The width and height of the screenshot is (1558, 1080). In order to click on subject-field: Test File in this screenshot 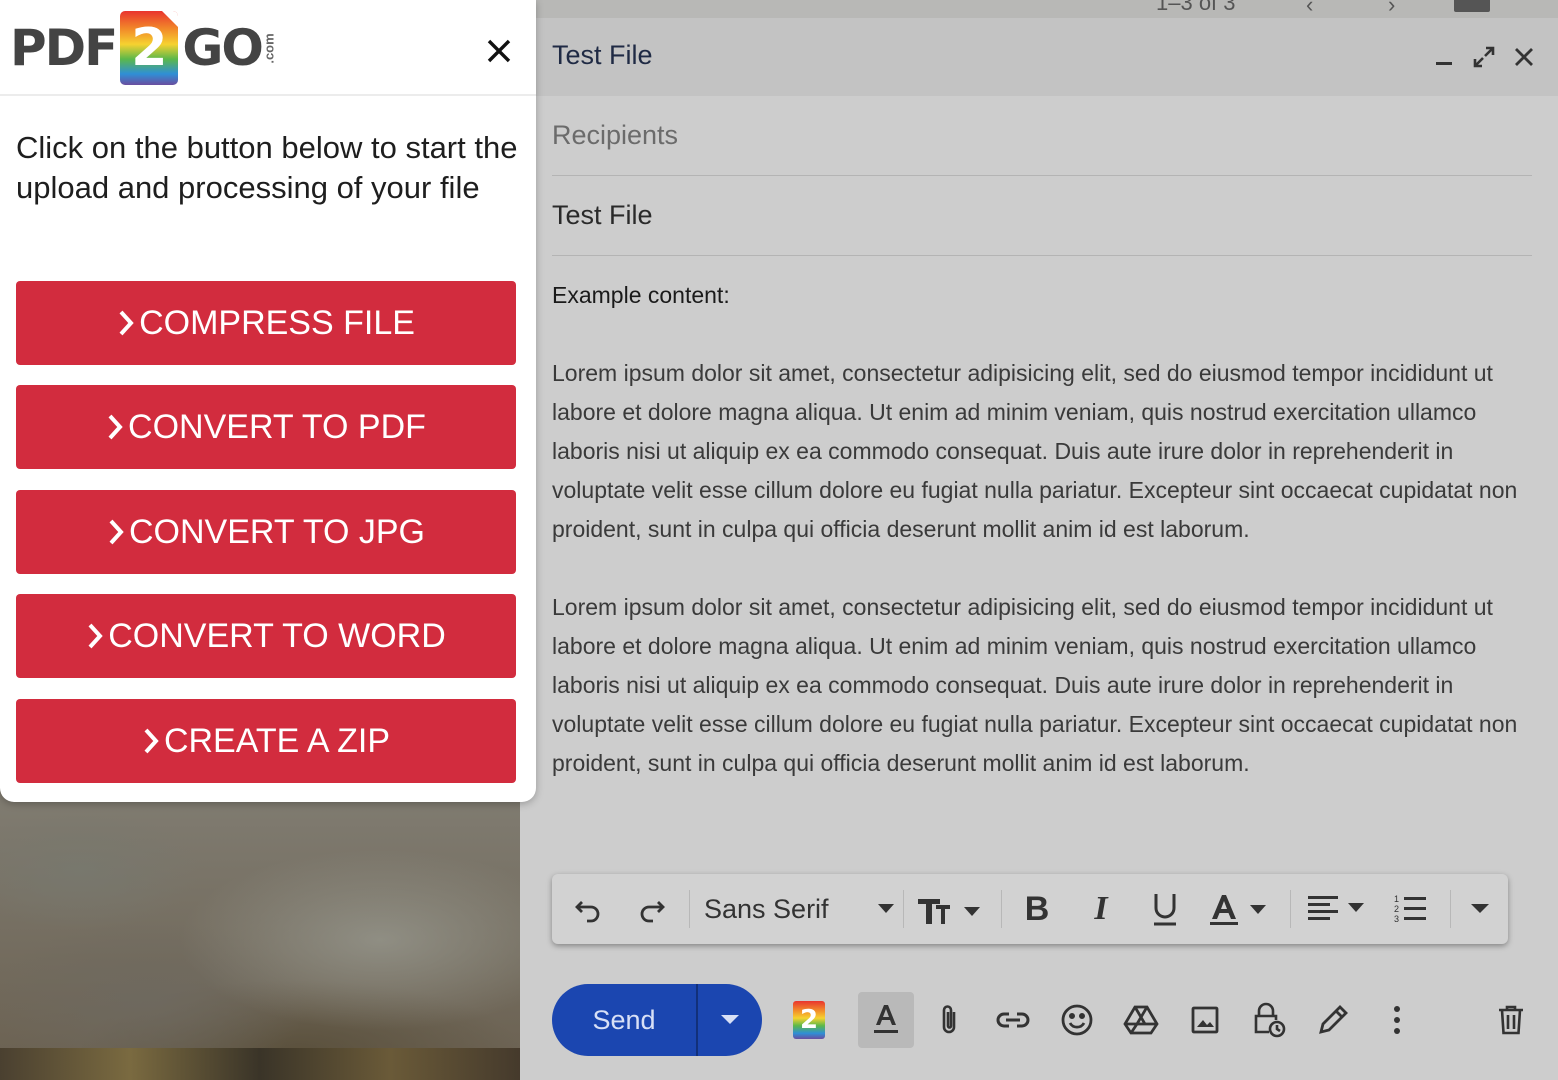, I will do `click(1042, 216)`.